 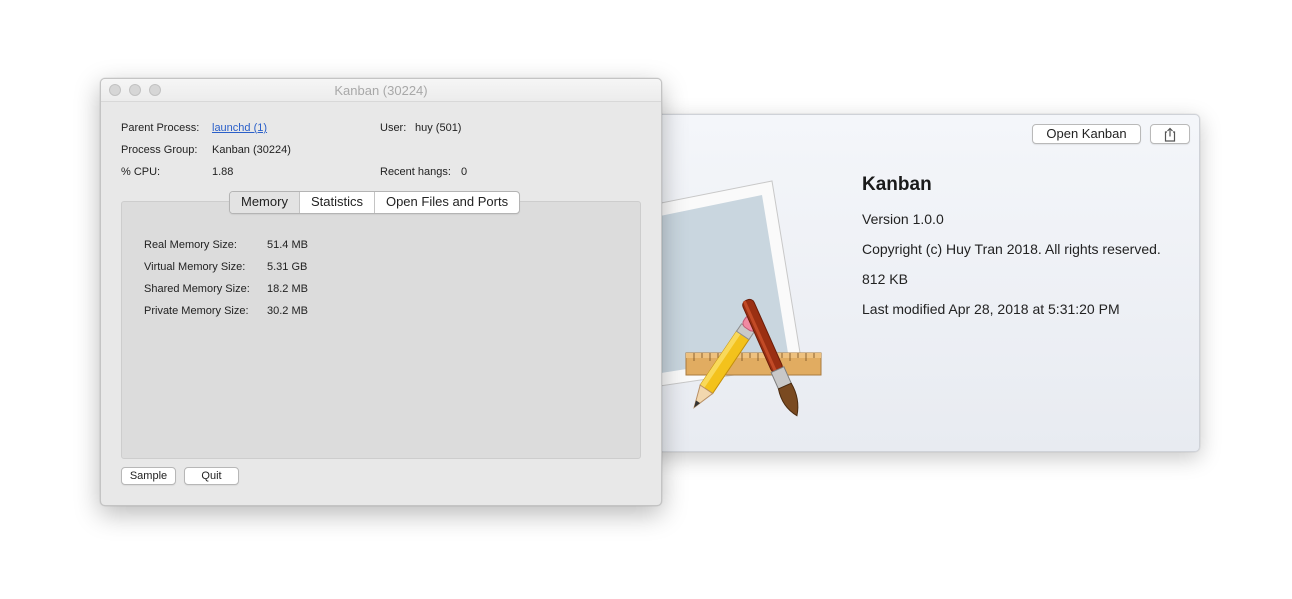 I want to click on tab-statistics: Statistics, so click(x=336, y=202).